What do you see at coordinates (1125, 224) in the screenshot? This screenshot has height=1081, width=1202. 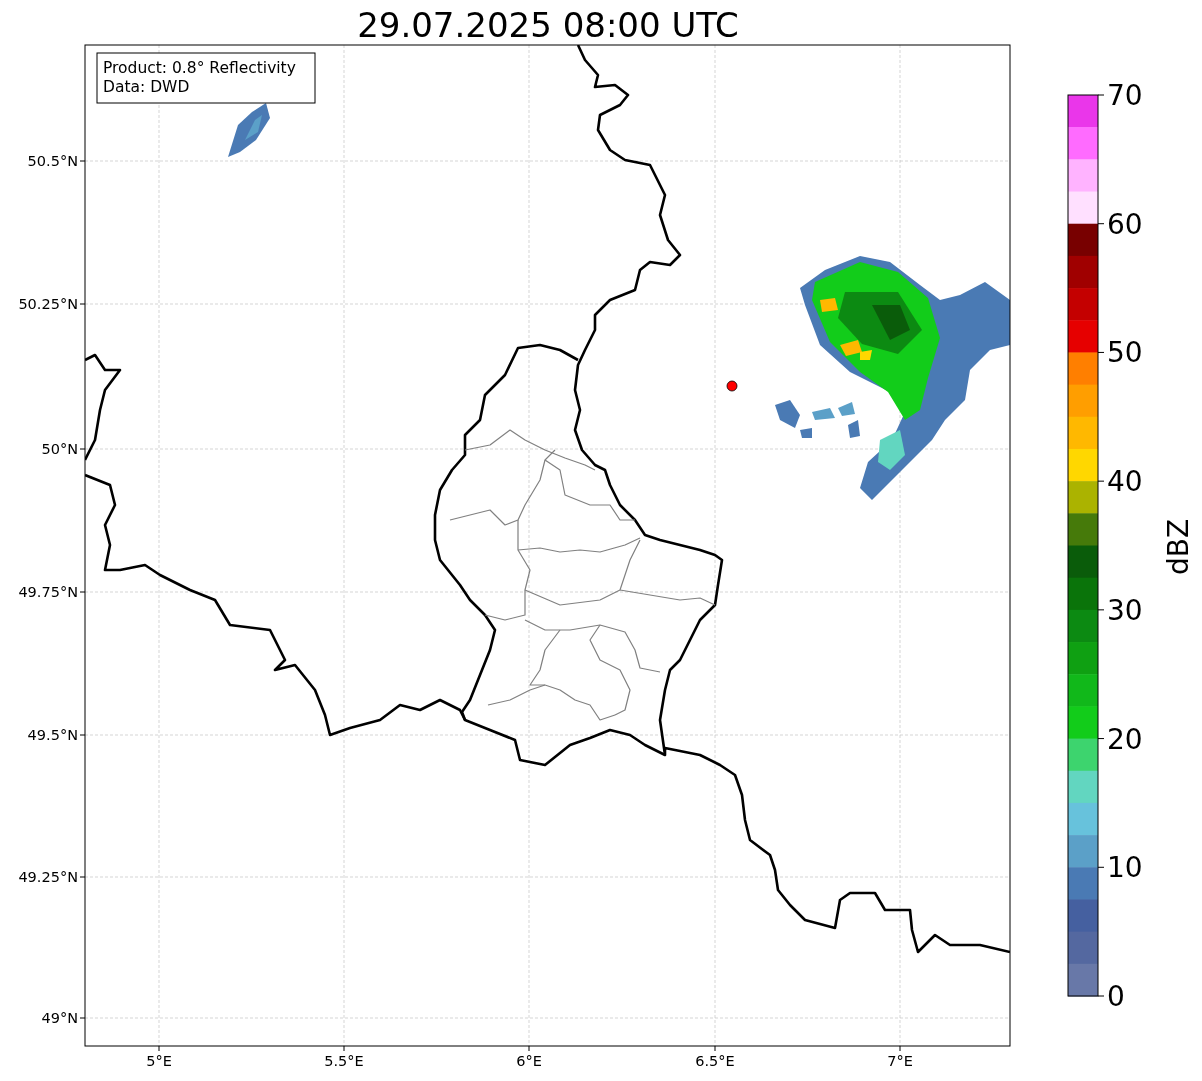 I see `colorbar-tick-label: 60` at bounding box center [1125, 224].